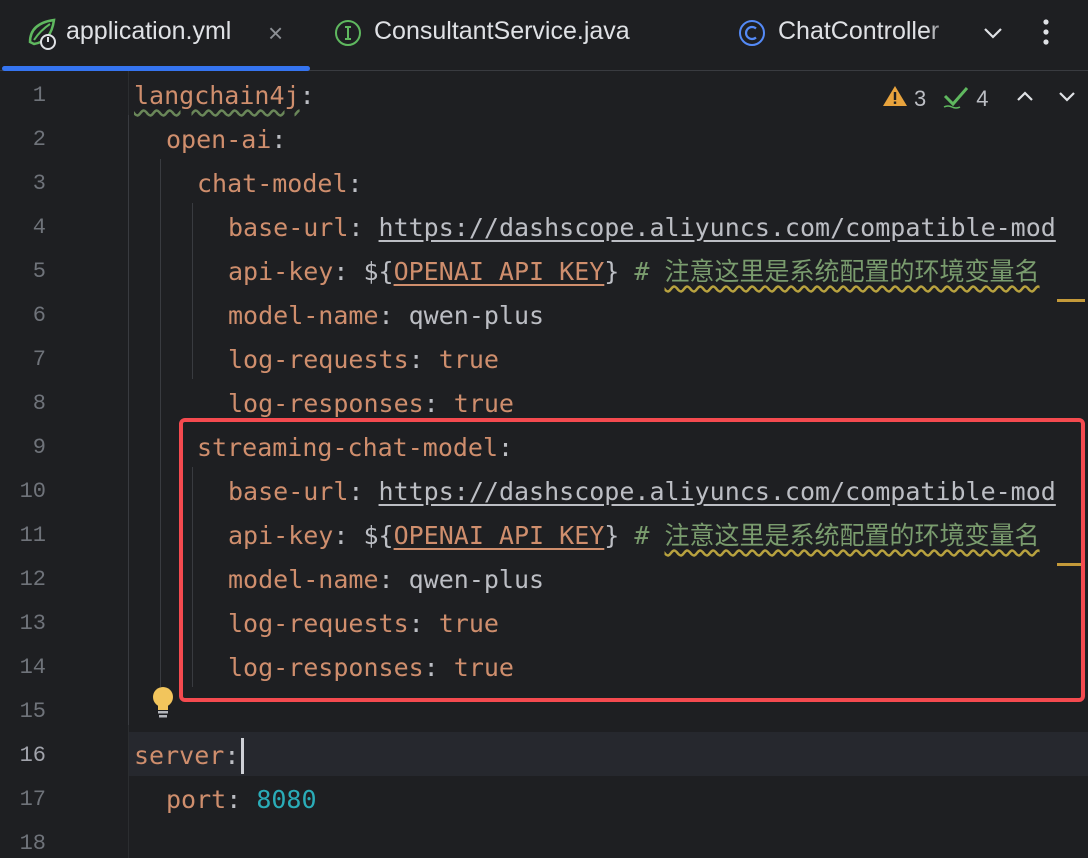 This screenshot has width=1088, height=858. I want to click on line-number: 13, so click(32, 623).